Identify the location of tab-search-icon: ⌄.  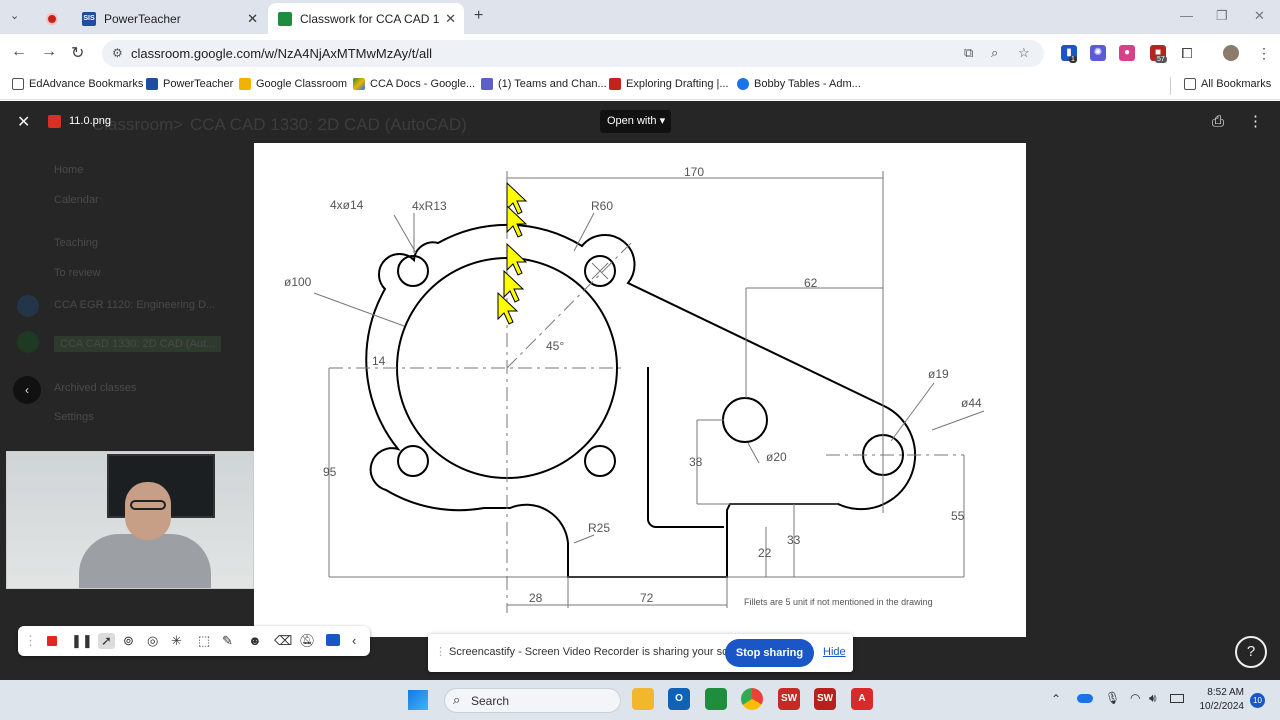
(14, 15).